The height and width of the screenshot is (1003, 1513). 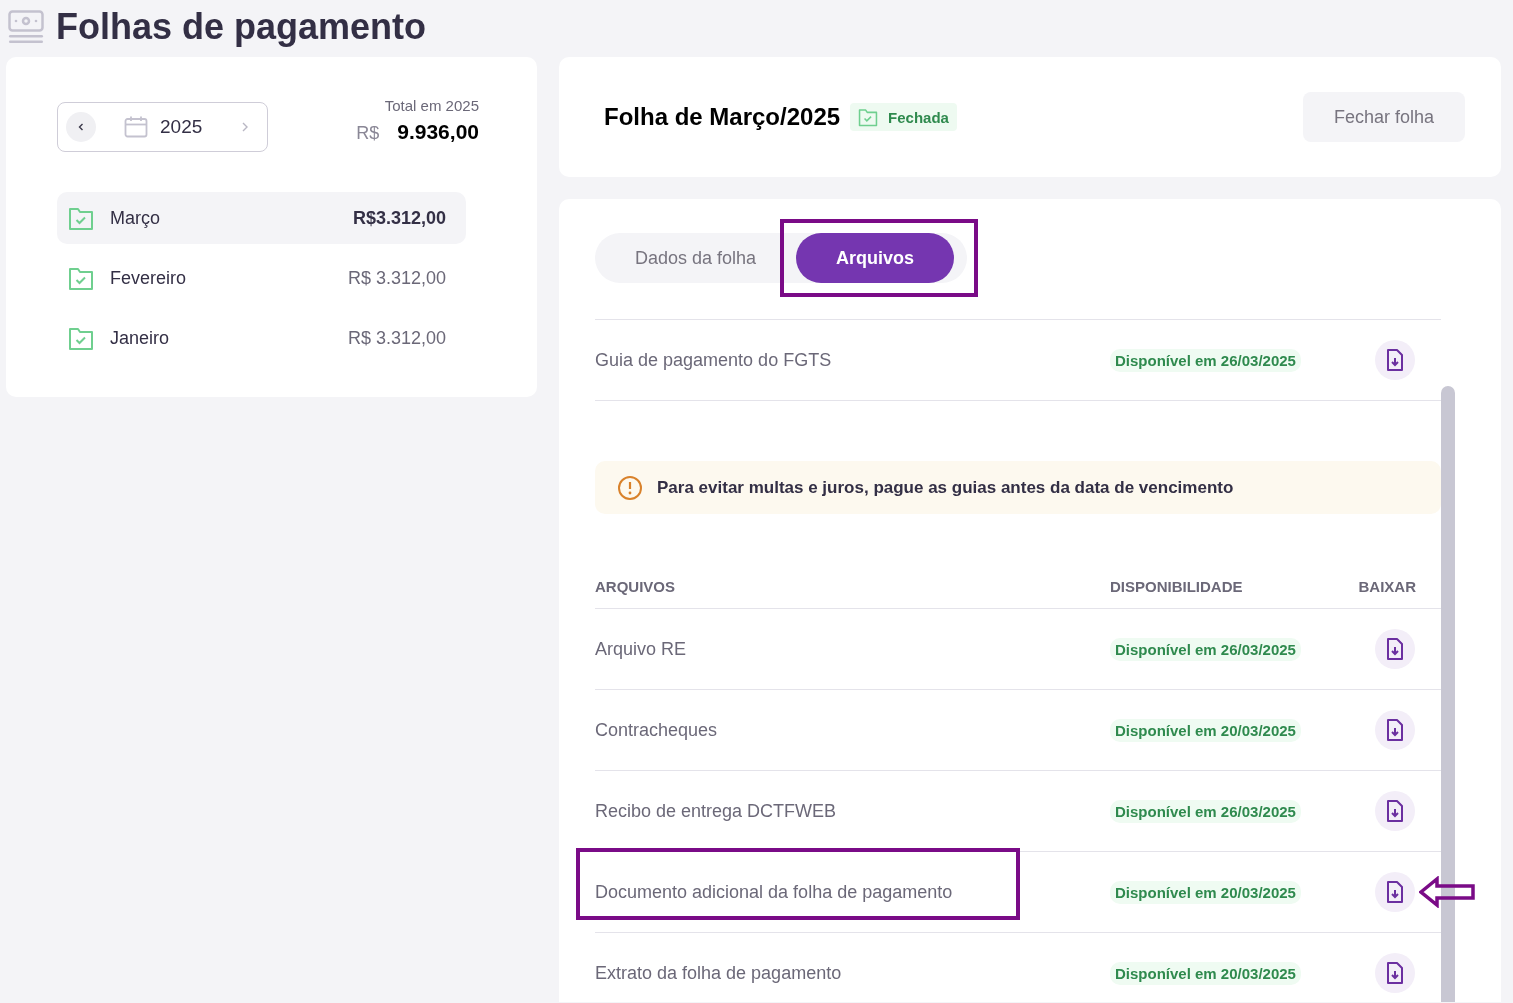 What do you see at coordinates (716, 810) in the screenshot?
I see `file-name: Recibo de entrega DCTFWEB` at bounding box center [716, 810].